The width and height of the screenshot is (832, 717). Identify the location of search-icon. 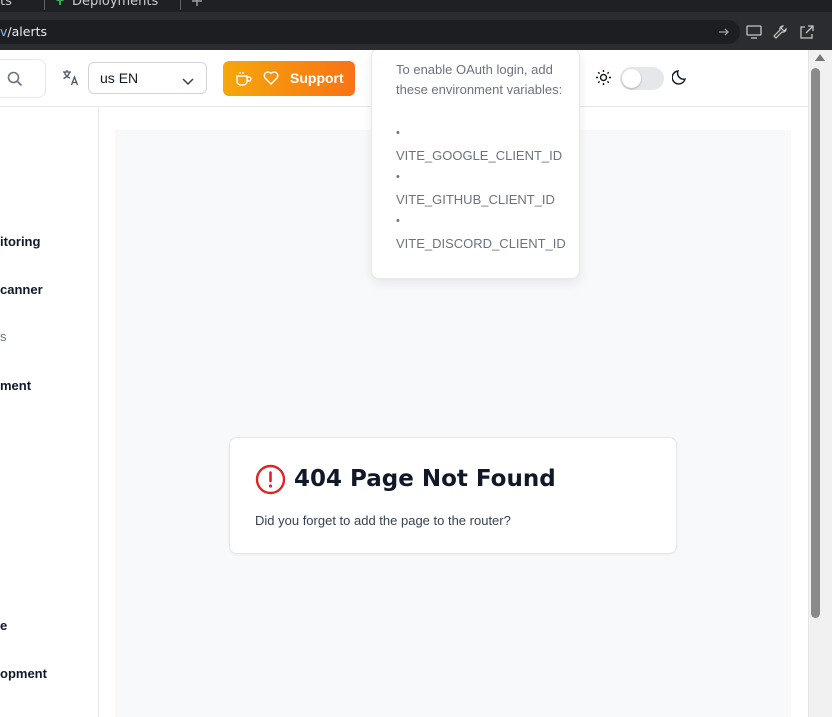
(15, 81).